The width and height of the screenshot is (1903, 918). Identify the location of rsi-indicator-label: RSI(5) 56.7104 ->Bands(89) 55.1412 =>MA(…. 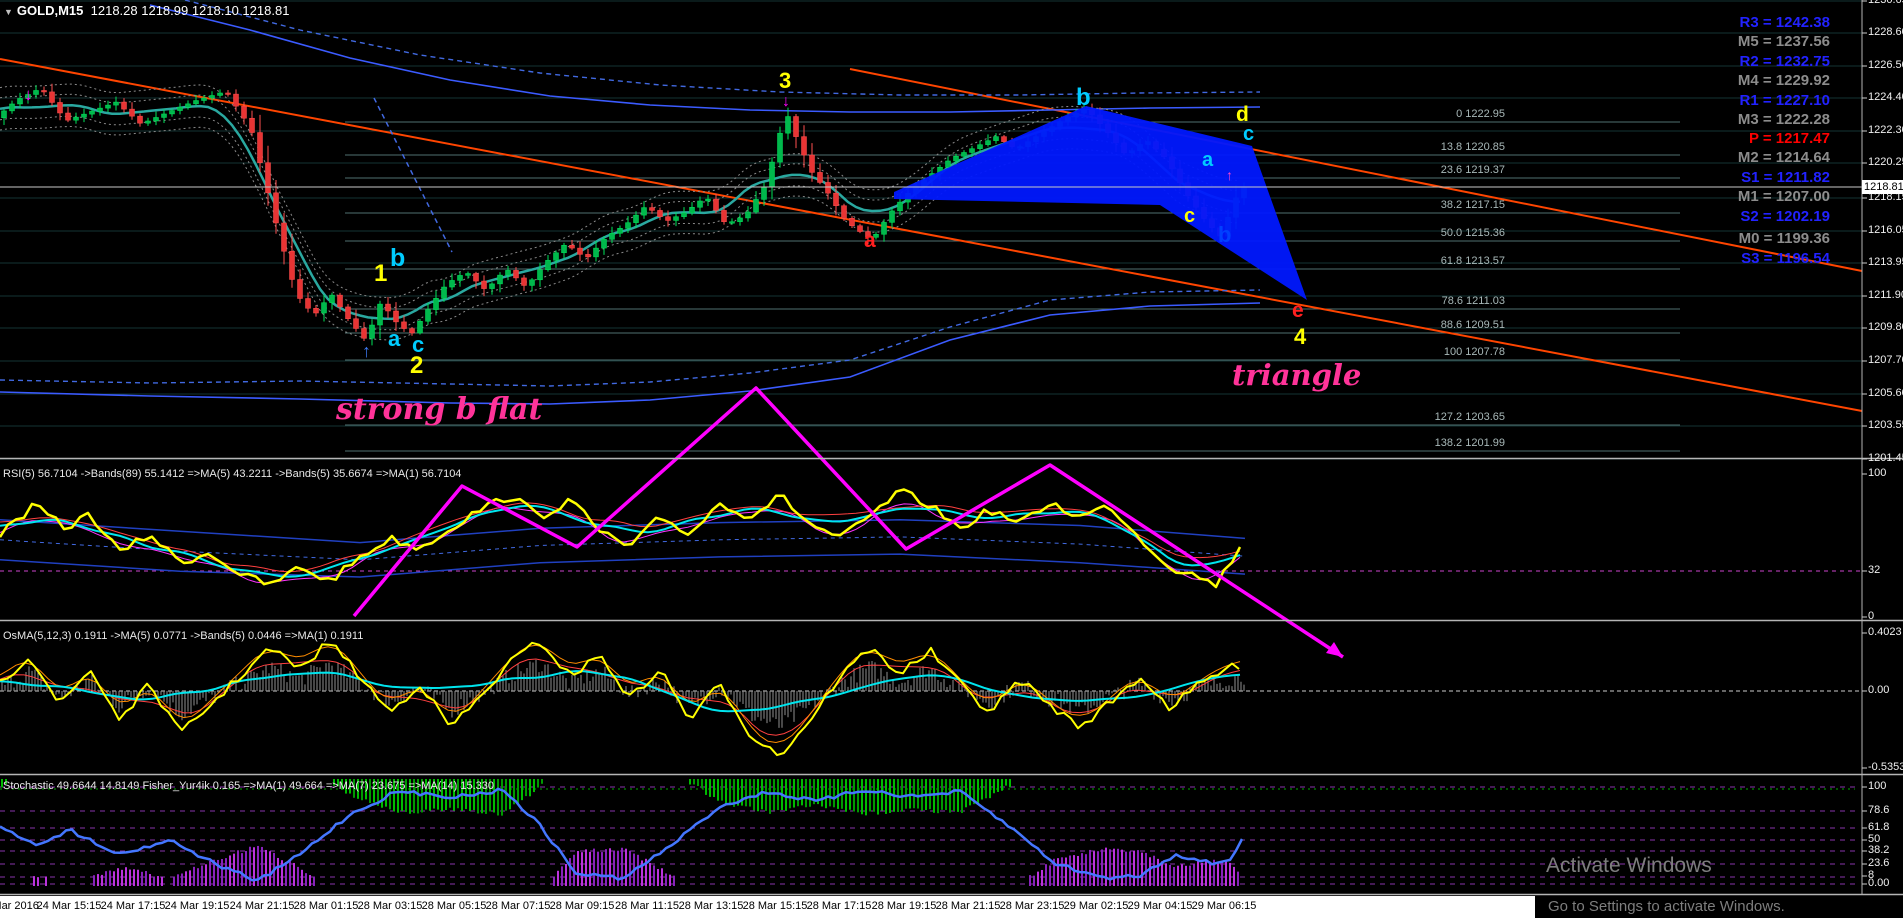
(232, 474).